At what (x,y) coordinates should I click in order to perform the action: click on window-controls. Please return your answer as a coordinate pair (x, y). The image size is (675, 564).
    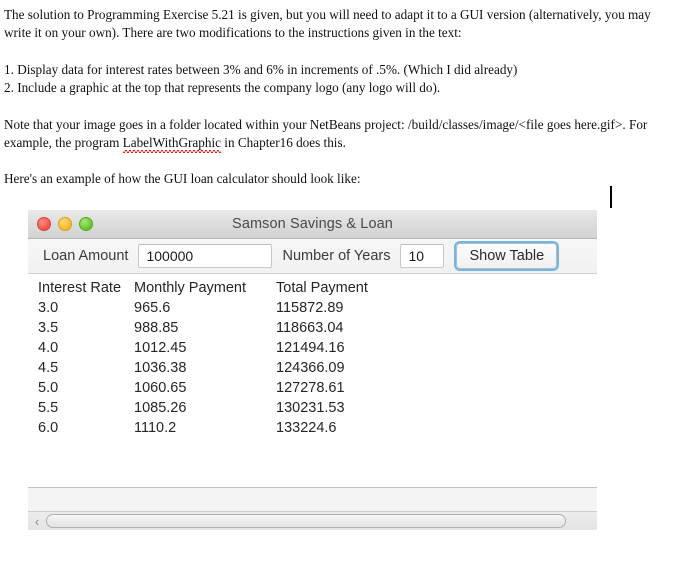
    Looking at the image, I should click on (65, 224).